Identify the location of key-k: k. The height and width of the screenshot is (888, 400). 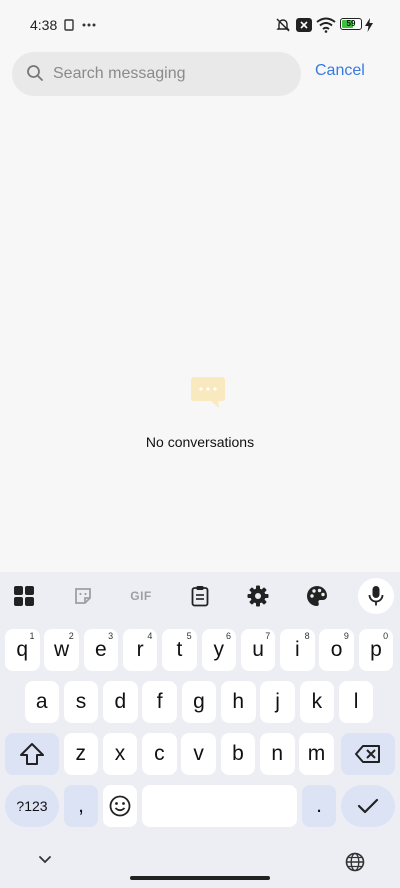
(317, 702).